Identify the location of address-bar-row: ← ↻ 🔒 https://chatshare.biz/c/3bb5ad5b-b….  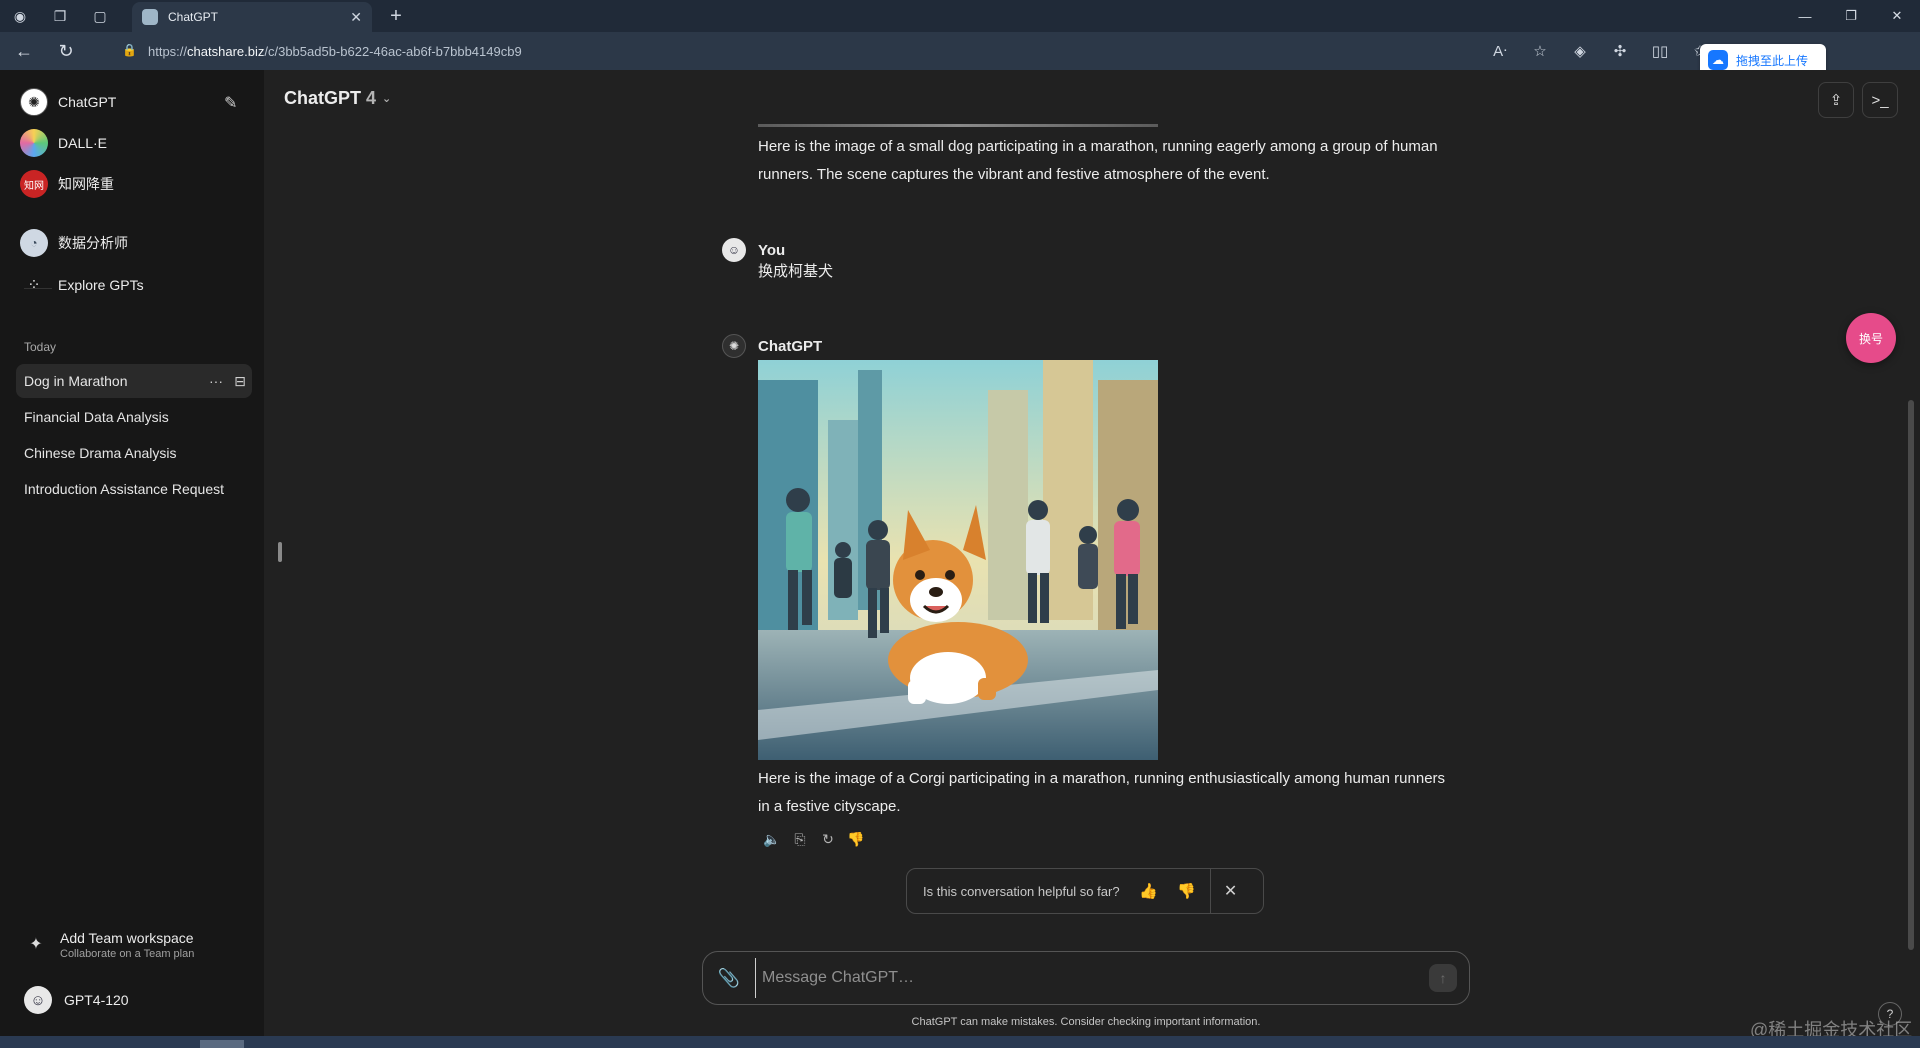
(960, 51).